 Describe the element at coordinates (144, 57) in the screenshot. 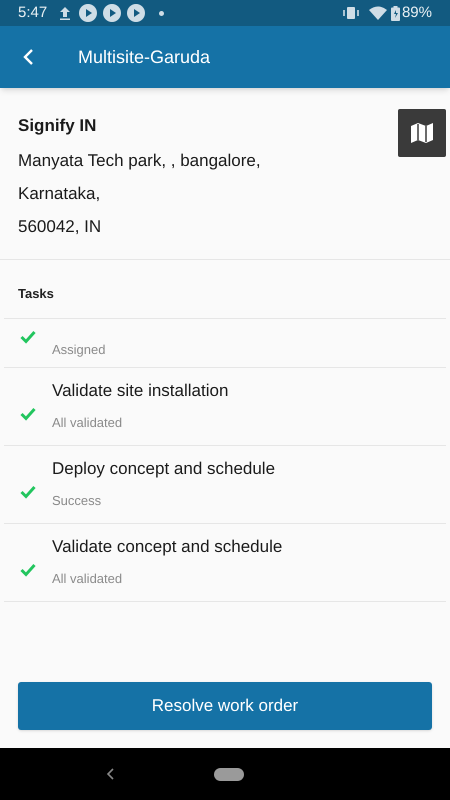

I see `screen-title: Multisite-Garuda` at that location.